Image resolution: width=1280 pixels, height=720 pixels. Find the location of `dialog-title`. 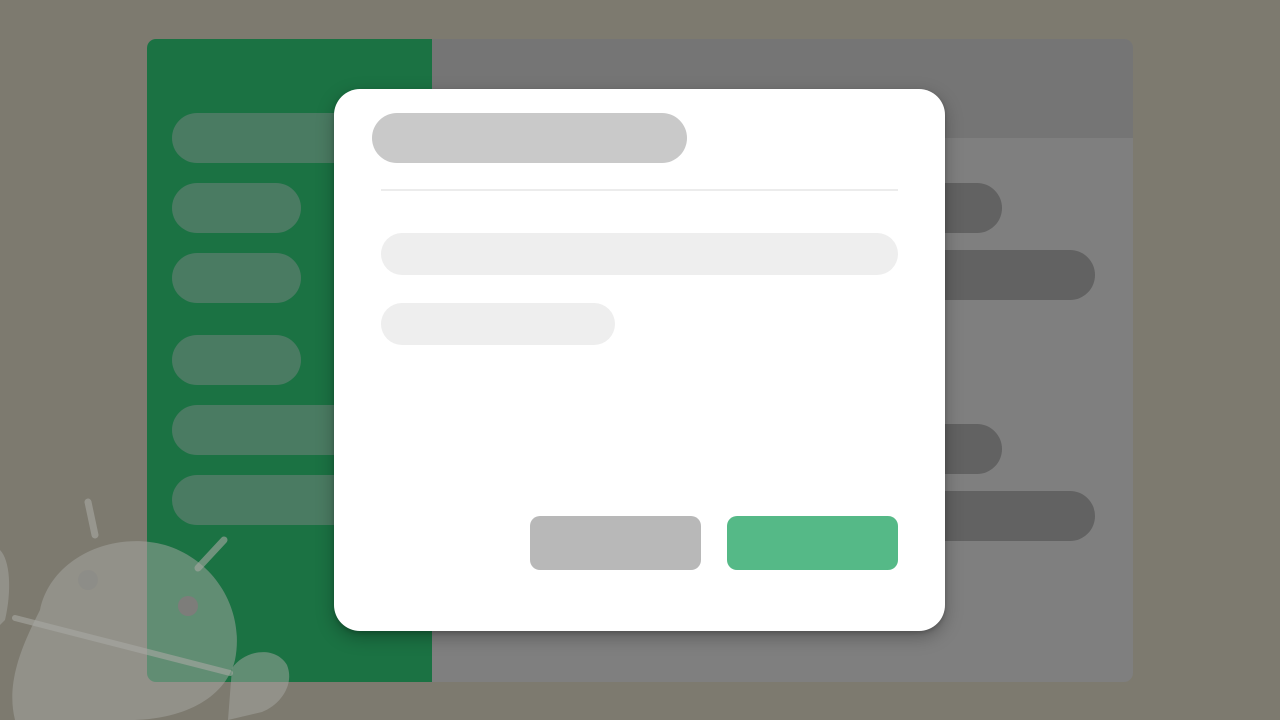

dialog-title is located at coordinates (529, 138).